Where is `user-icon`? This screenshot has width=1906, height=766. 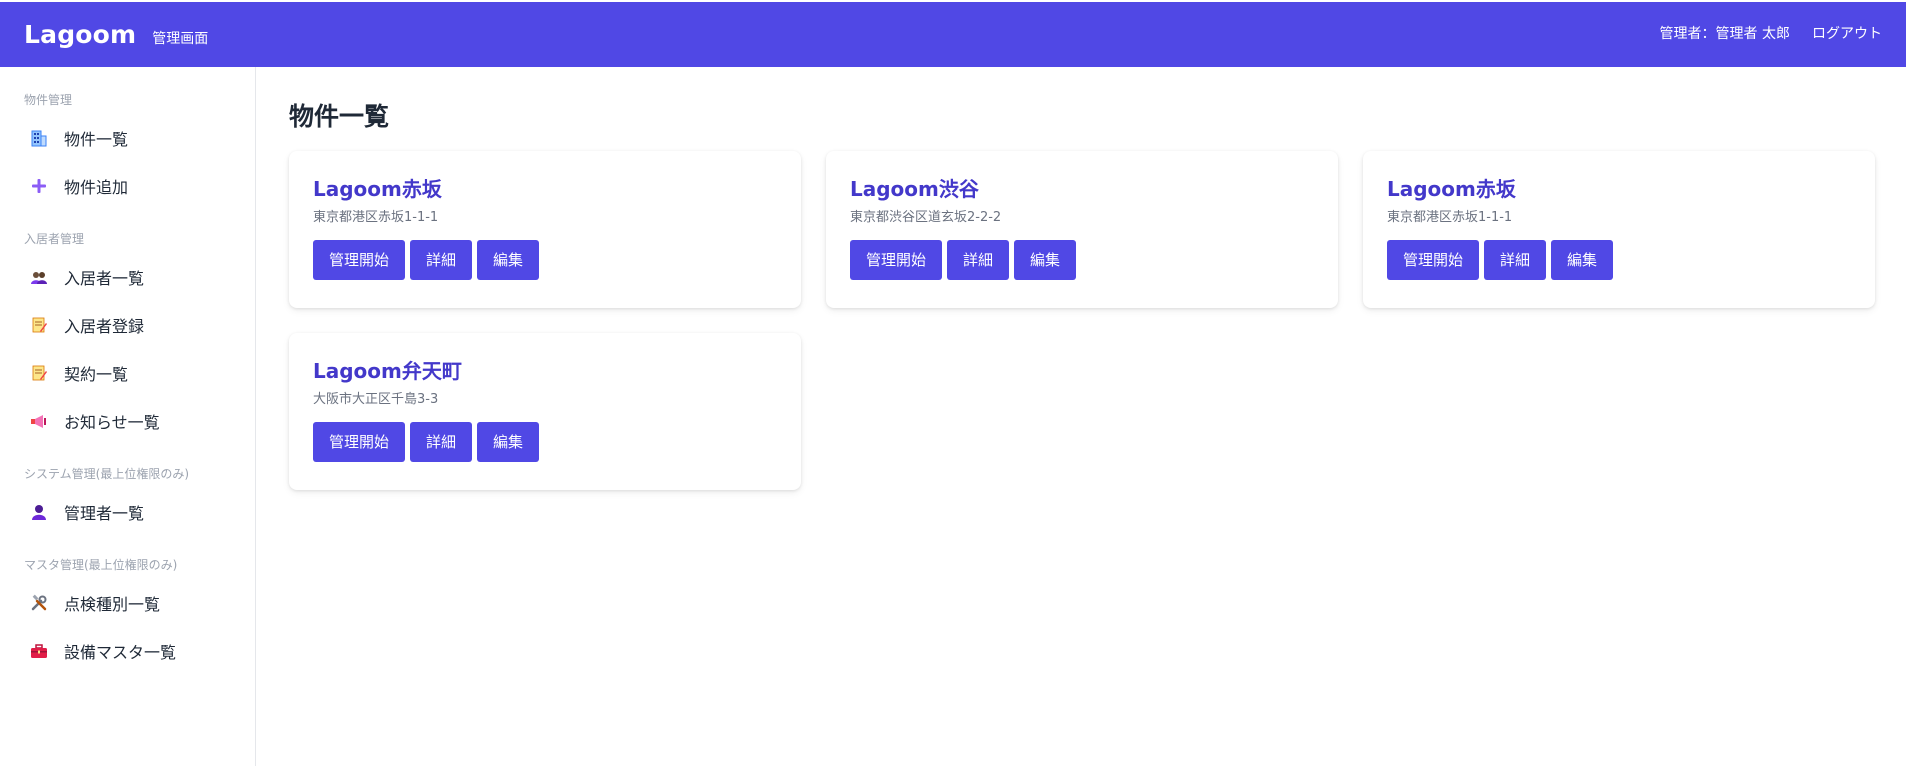
user-icon is located at coordinates (39, 512).